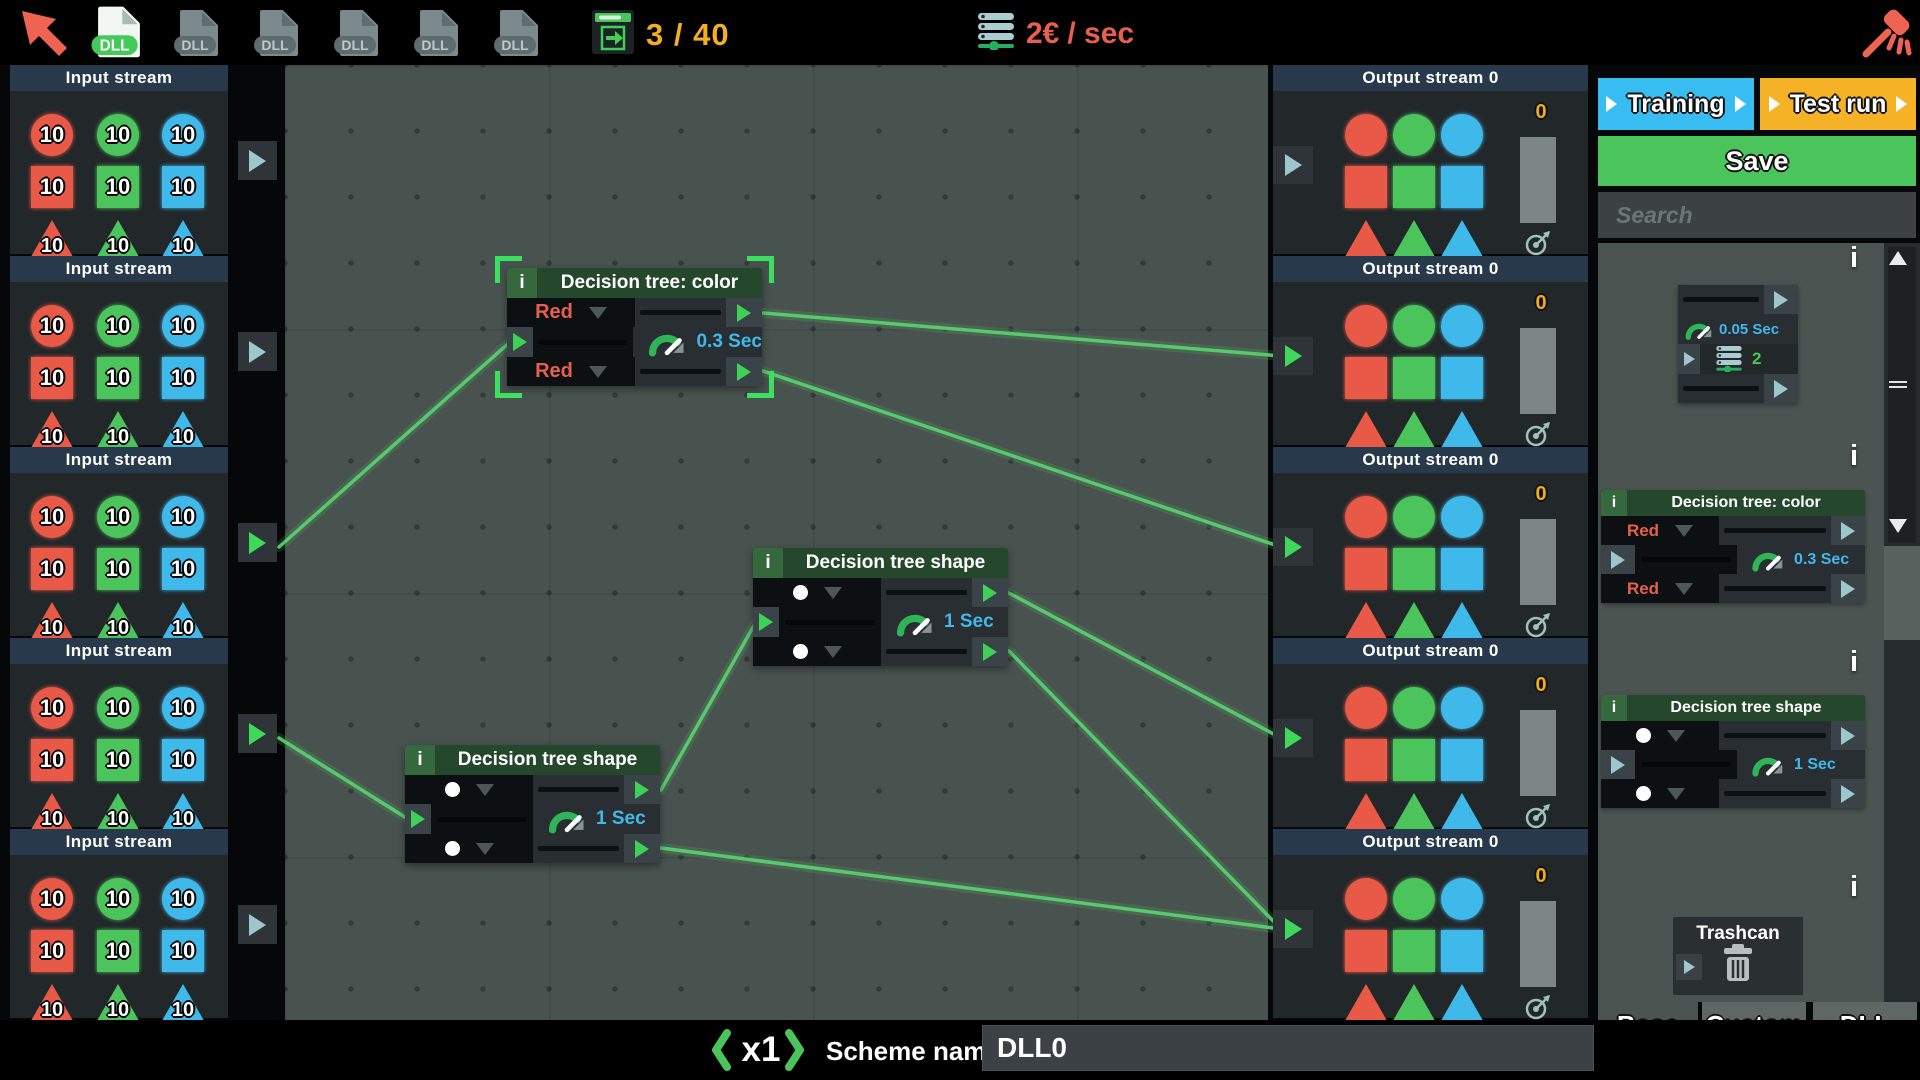 This screenshot has height=1080, width=1920. What do you see at coordinates (1676, 104) in the screenshot?
I see `training-button: Training` at bounding box center [1676, 104].